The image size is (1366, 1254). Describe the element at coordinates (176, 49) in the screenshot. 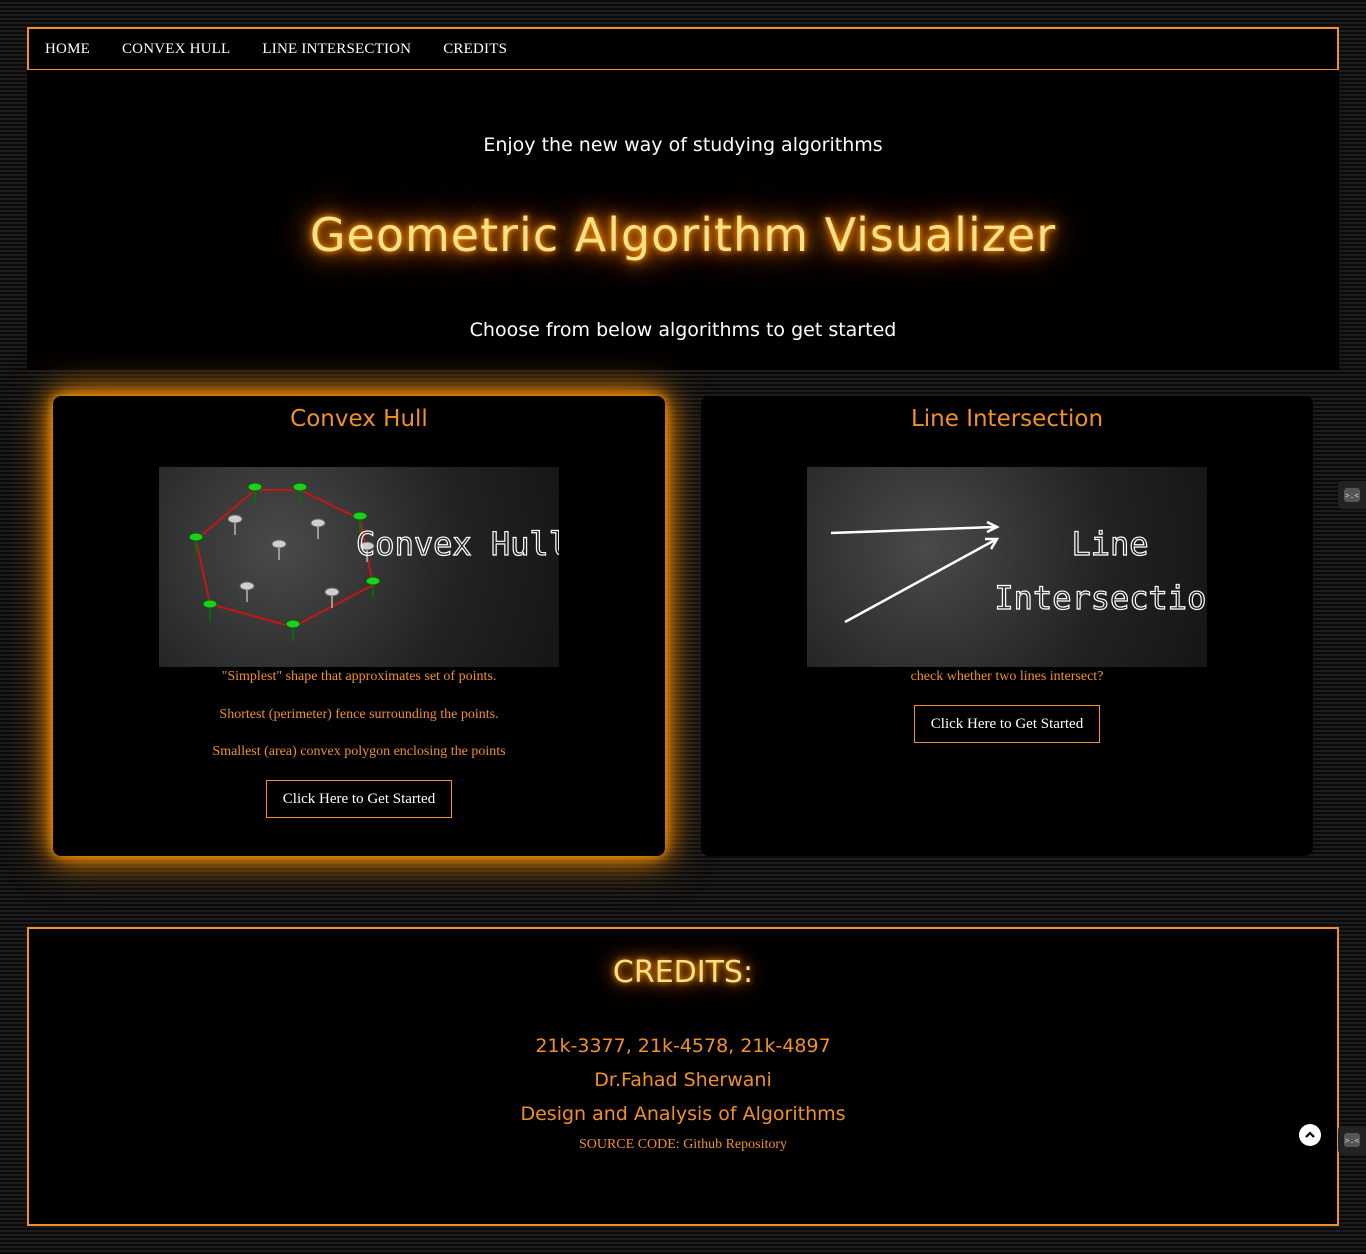

I see `nav-convex-hull-link: CONVEX HULL` at that location.